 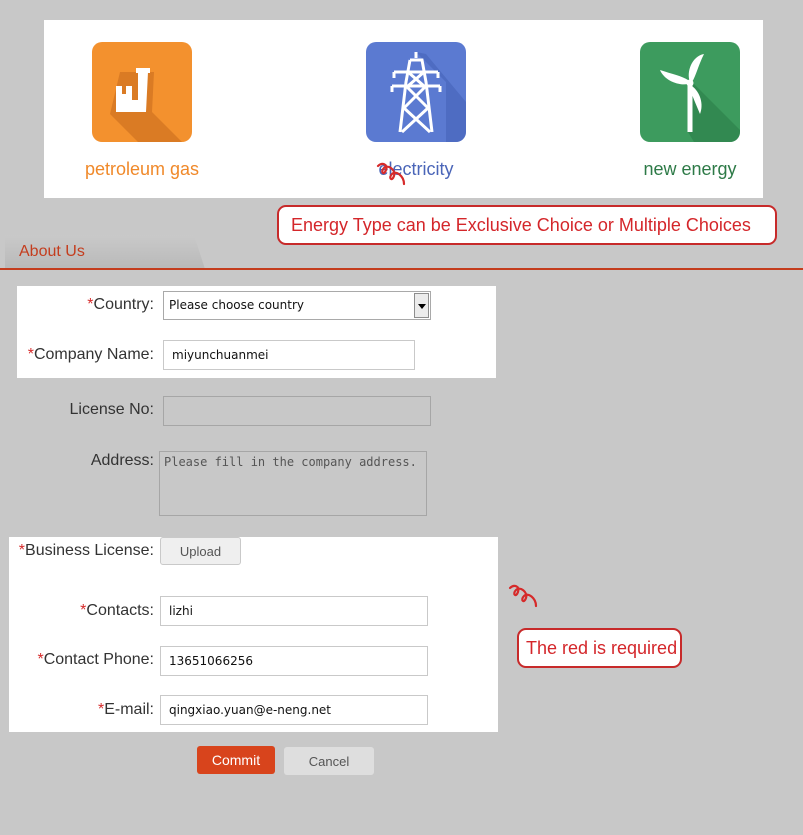 What do you see at coordinates (200, 551) in the screenshot?
I see `upload-button: Upload` at bounding box center [200, 551].